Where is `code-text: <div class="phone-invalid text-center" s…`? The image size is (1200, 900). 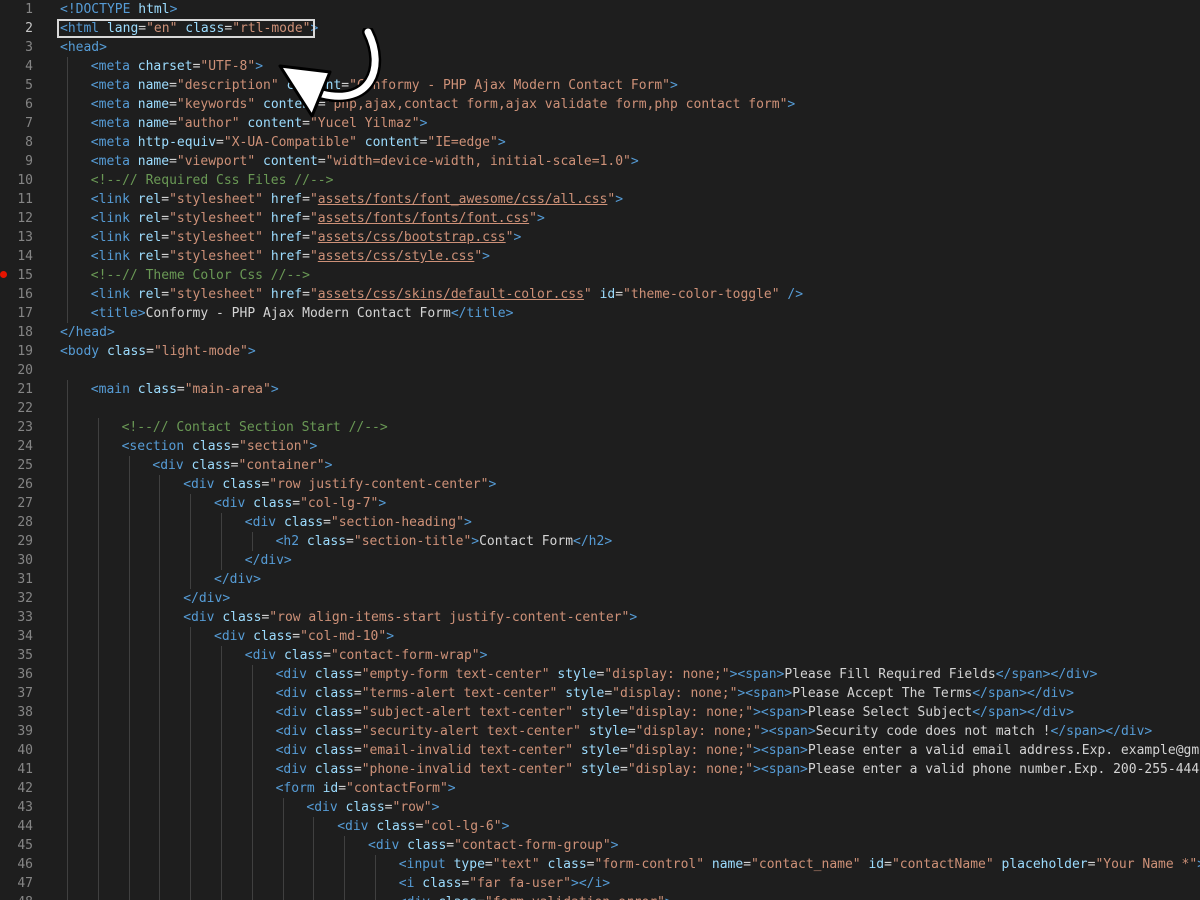 code-text: <div class="phone-invalid text-center" s… is located at coordinates (738, 769).